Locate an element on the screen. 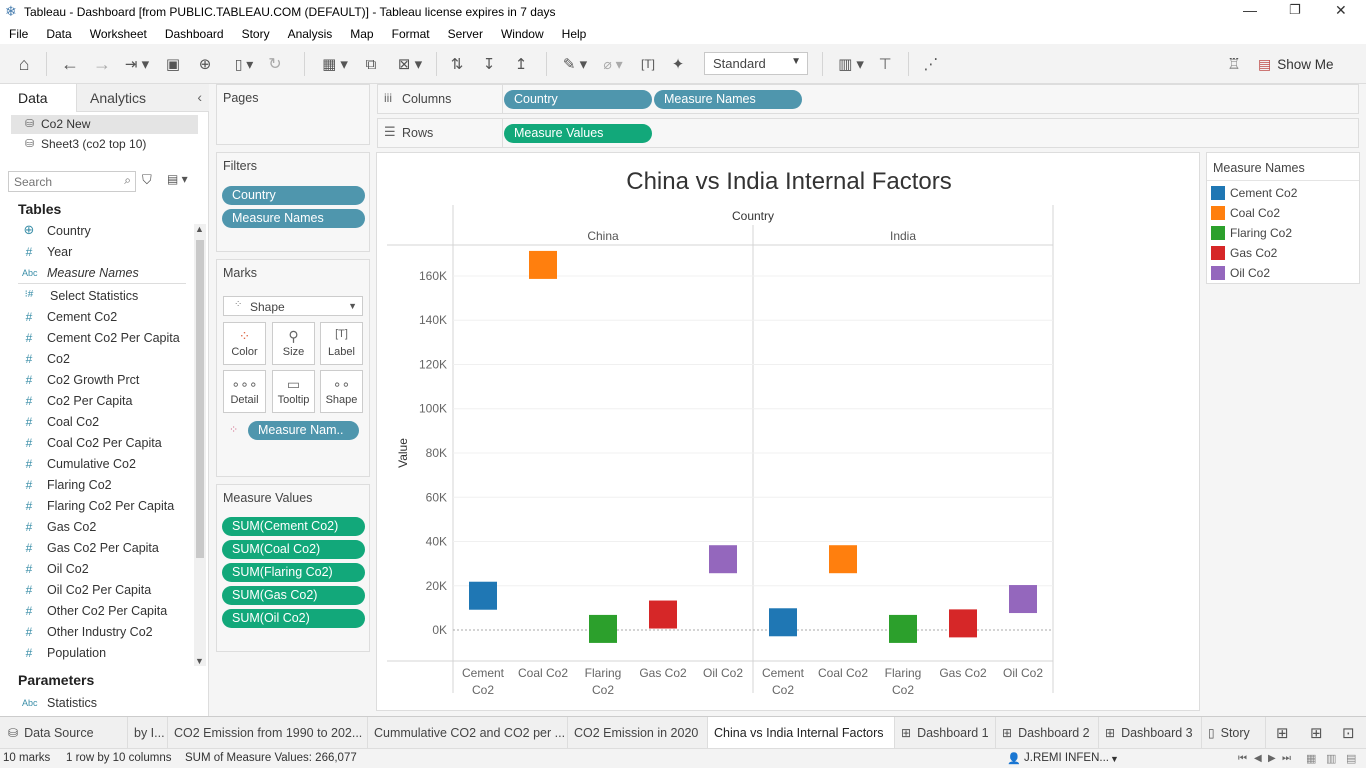 The width and height of the screenshot is (1366, 768). prev-sheet-icon: ◀ is located at coordinates (1258, 758).